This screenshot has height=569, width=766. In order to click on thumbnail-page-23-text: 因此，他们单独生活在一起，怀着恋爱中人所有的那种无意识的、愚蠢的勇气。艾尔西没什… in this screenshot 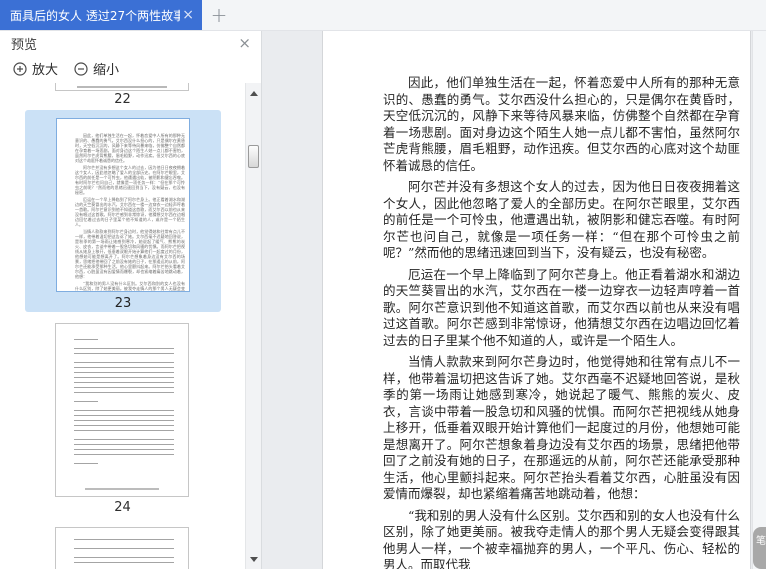, I will do `click(123, 205)`.